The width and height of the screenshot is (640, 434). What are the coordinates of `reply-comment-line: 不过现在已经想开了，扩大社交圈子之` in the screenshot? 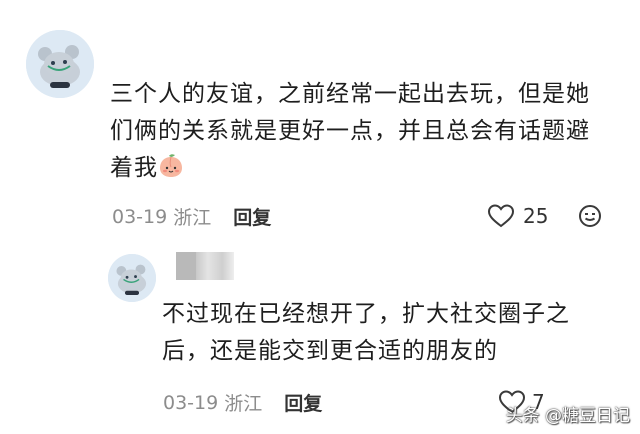 It's located at (366, 314).